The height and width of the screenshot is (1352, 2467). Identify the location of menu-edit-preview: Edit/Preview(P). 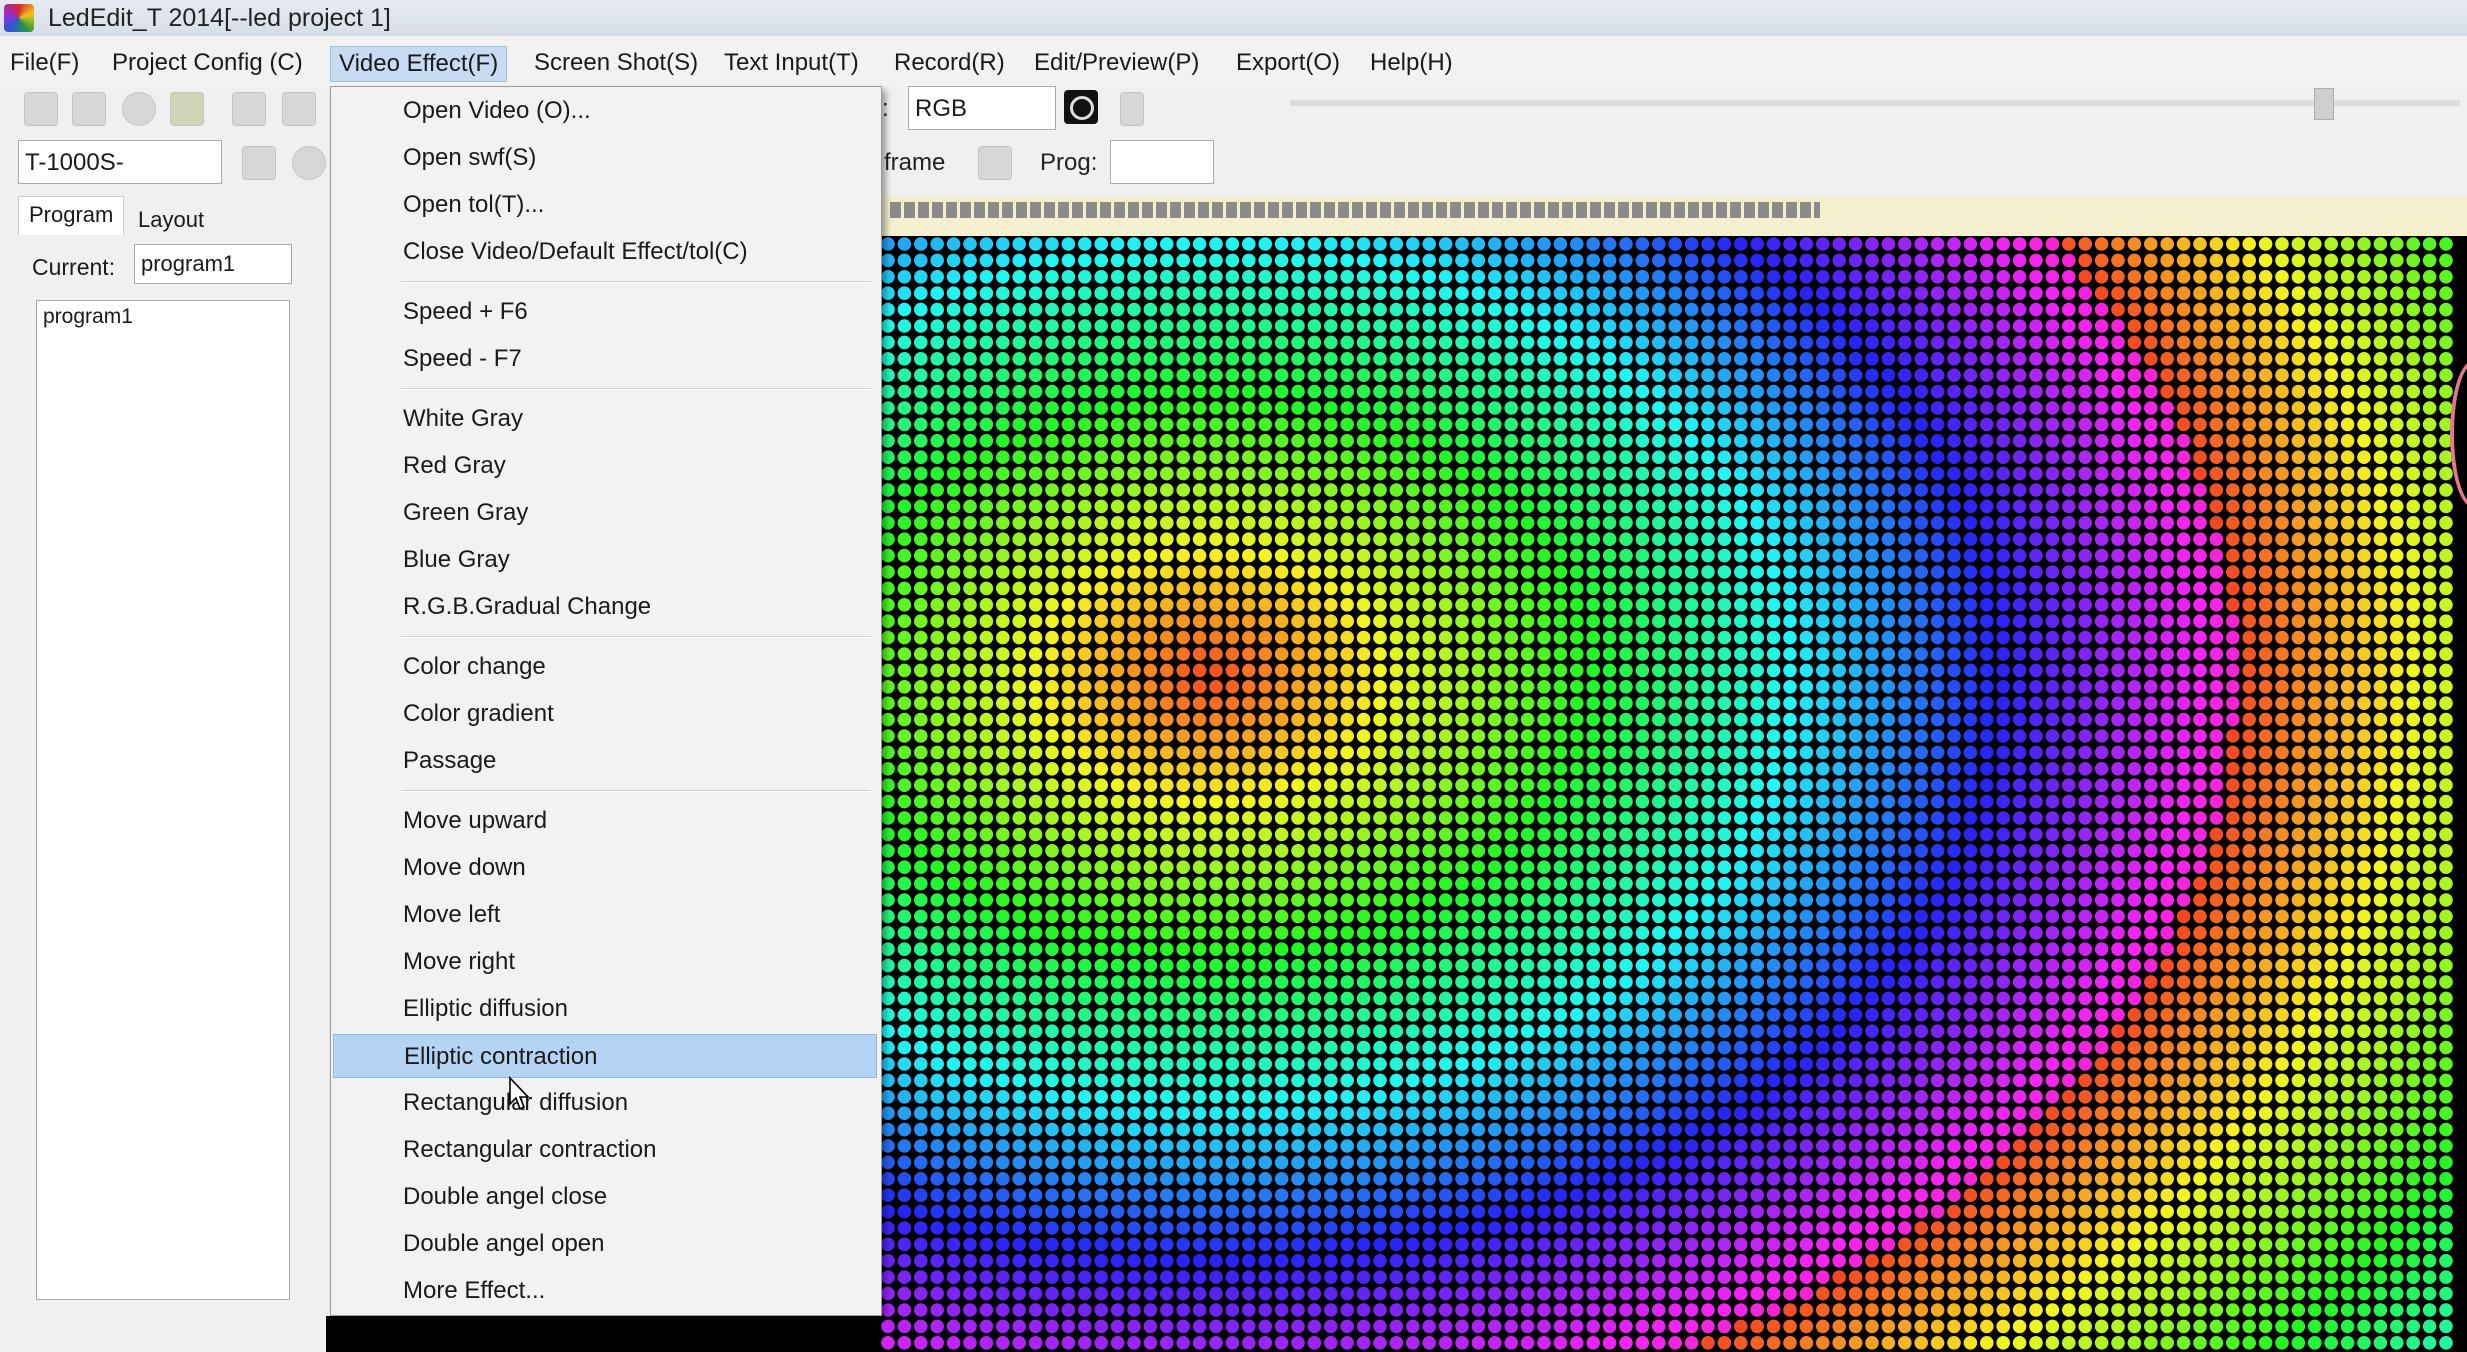
(1116, 63).